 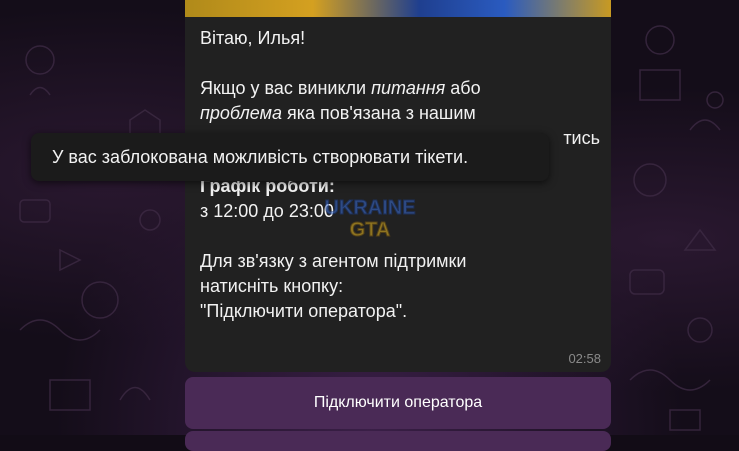 What do you see at coordinates (333, 261) in the screenshot?
I see `contact-line-1: Для зв'язку з агентом підтримки` at bounding box center [333, 261].